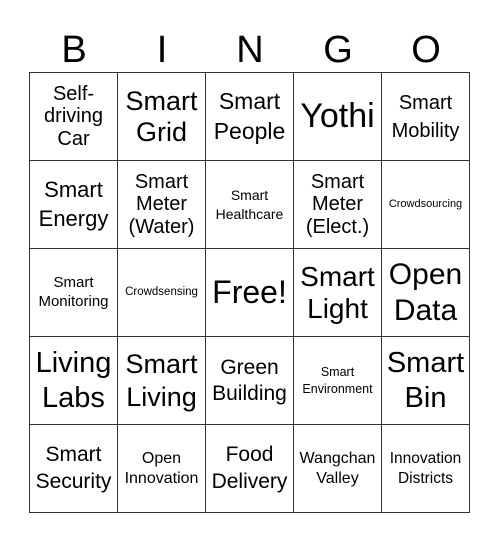 The image size is (500, 544). What do you see at coordinates (338, 293) in the screenshot?
I see `bingo-cell: Smart Light` at bounding box center [338, 293].